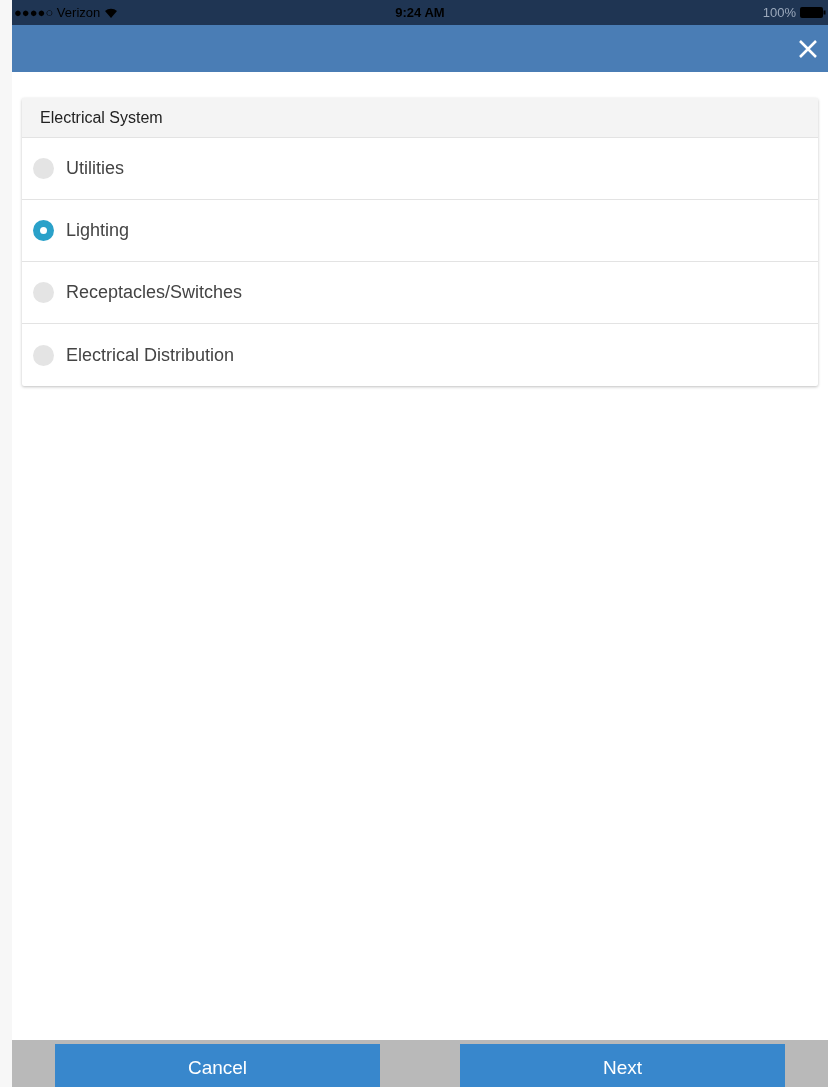  Describe the element at coordinates (420, 355) in the screenshot. I see `option-row: Electrical Distribution` at that location.